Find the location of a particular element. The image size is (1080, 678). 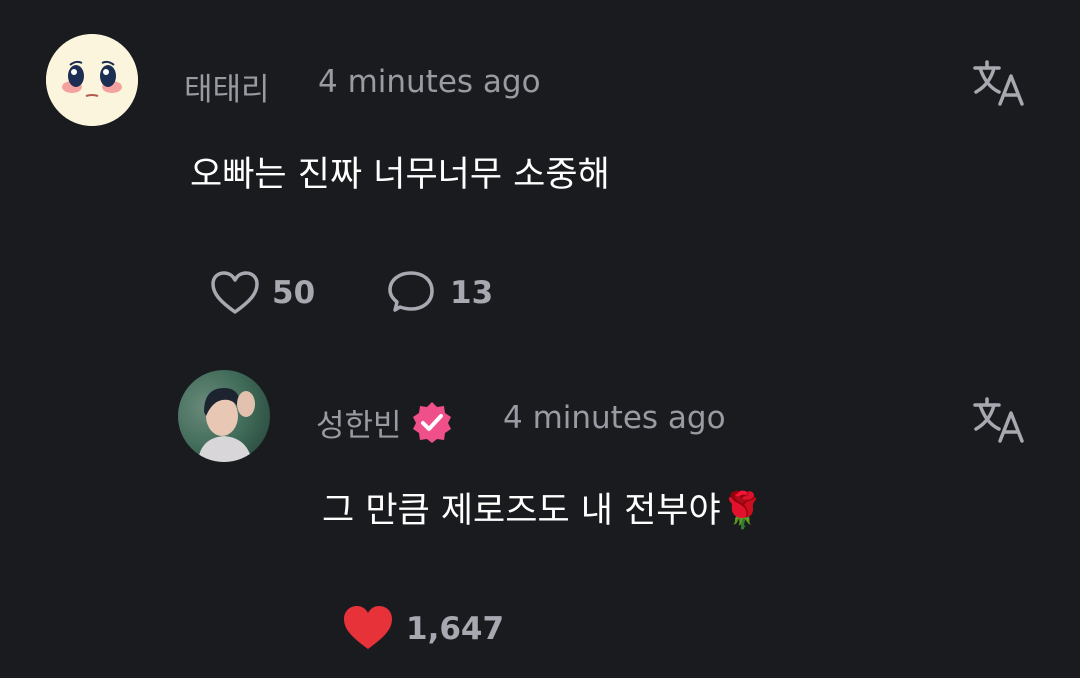

verified-badge-icon is located at coordinates (432, 422).